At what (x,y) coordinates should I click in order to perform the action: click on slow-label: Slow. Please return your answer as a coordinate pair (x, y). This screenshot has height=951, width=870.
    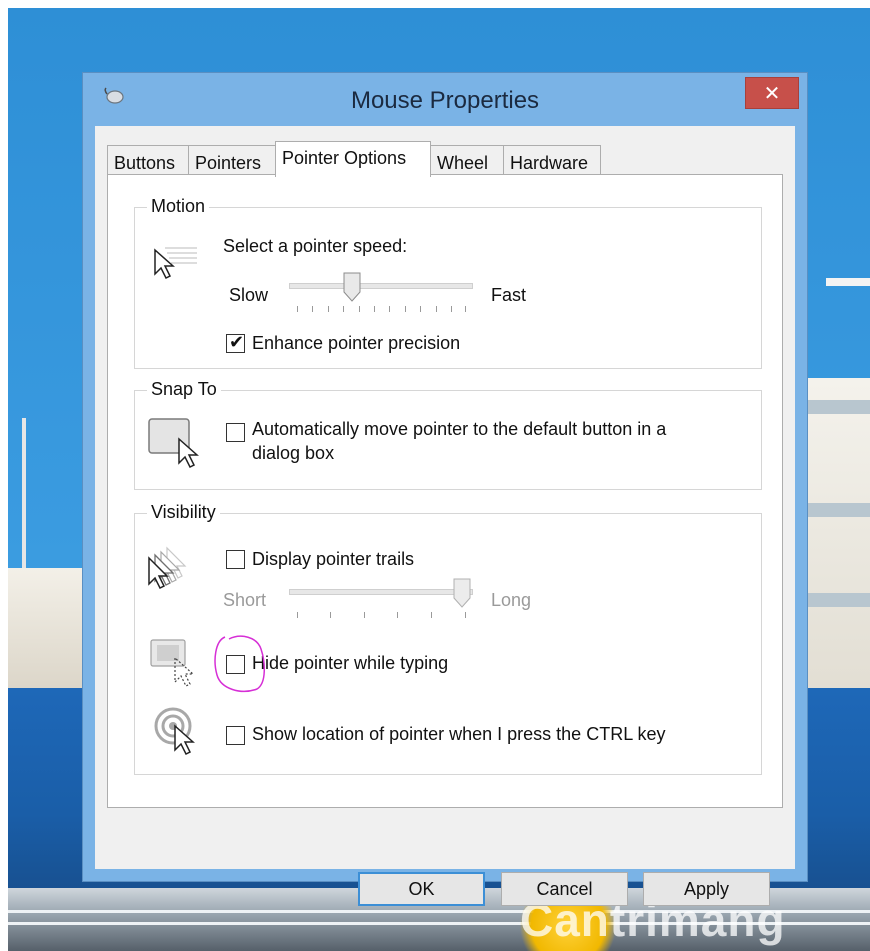
    Looking at the image, I should click on (249, 295).